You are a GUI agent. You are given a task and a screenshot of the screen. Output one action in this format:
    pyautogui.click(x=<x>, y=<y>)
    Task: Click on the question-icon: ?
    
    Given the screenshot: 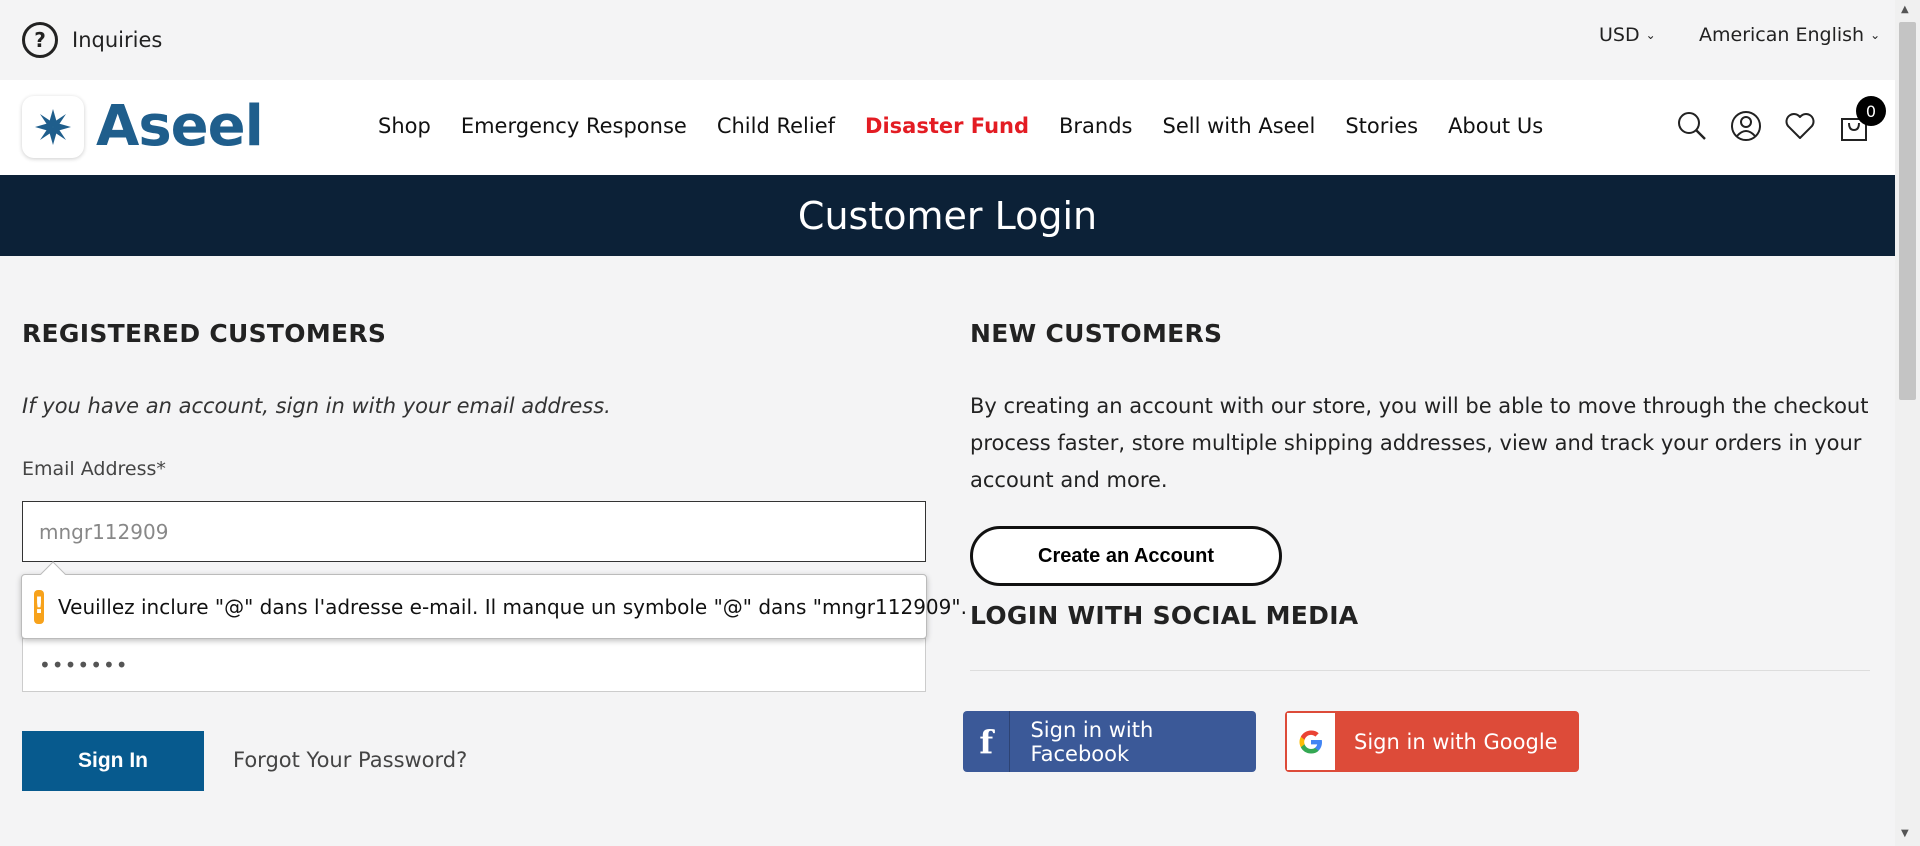 What is the action you would take?
    pyautogui.click(x=40, y=40)
    